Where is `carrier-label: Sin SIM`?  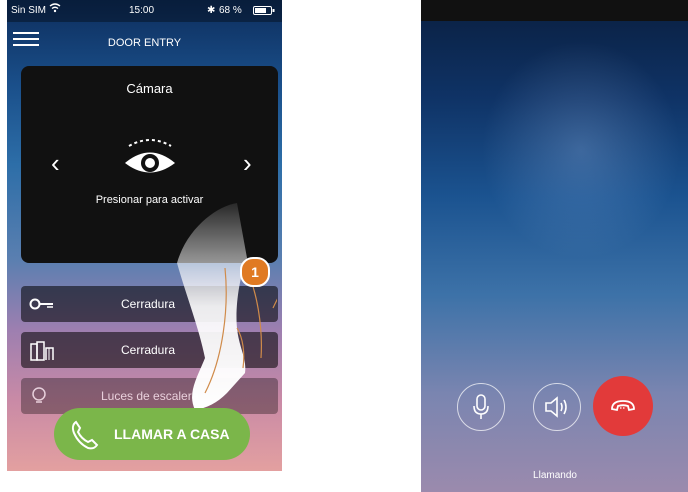
carrier-label: Sin SIM is located at coordinates (29, 10).